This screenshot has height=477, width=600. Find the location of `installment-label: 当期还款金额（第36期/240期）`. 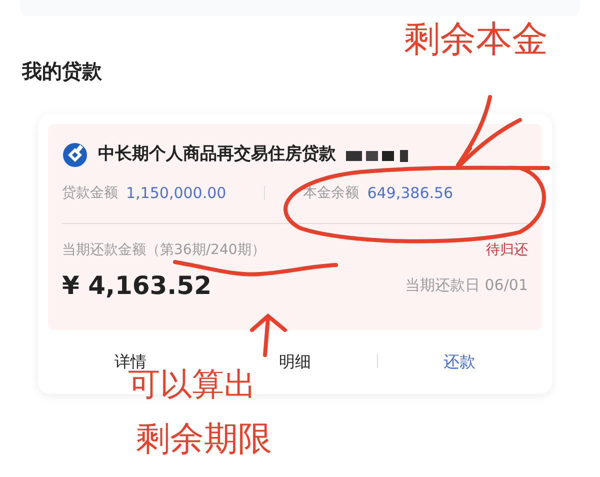

installment-label: 当期还款金额（第36期/240期） is located at coordinates (164, 250).